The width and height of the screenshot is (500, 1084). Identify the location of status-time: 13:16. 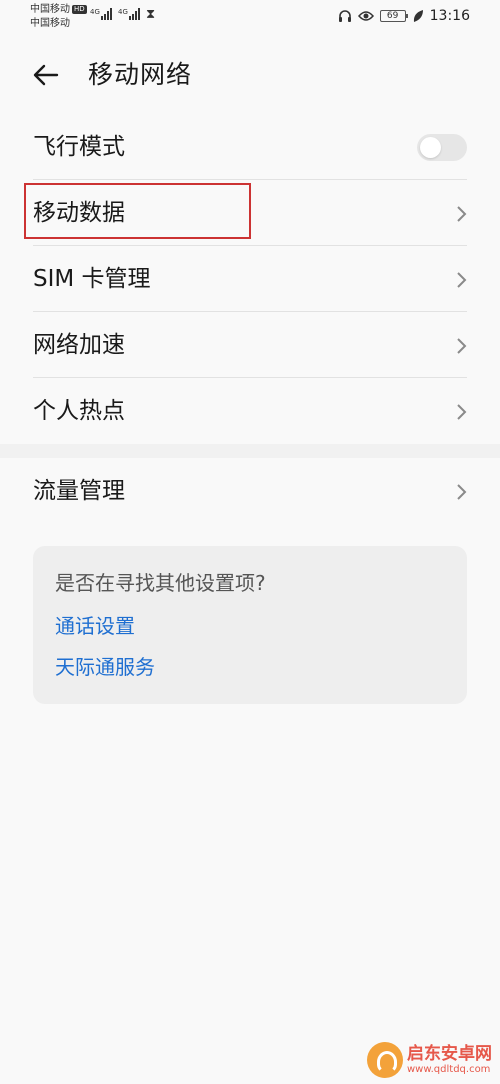
(449, 16).